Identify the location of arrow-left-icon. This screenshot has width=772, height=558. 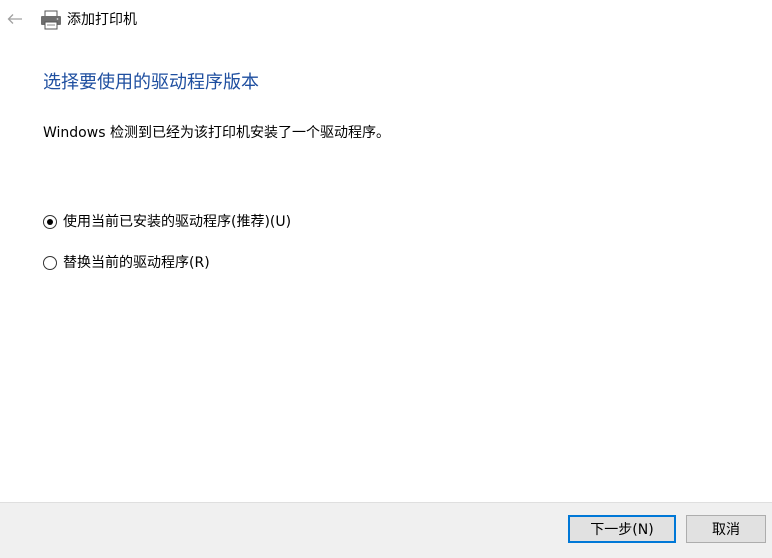
(14, 19).